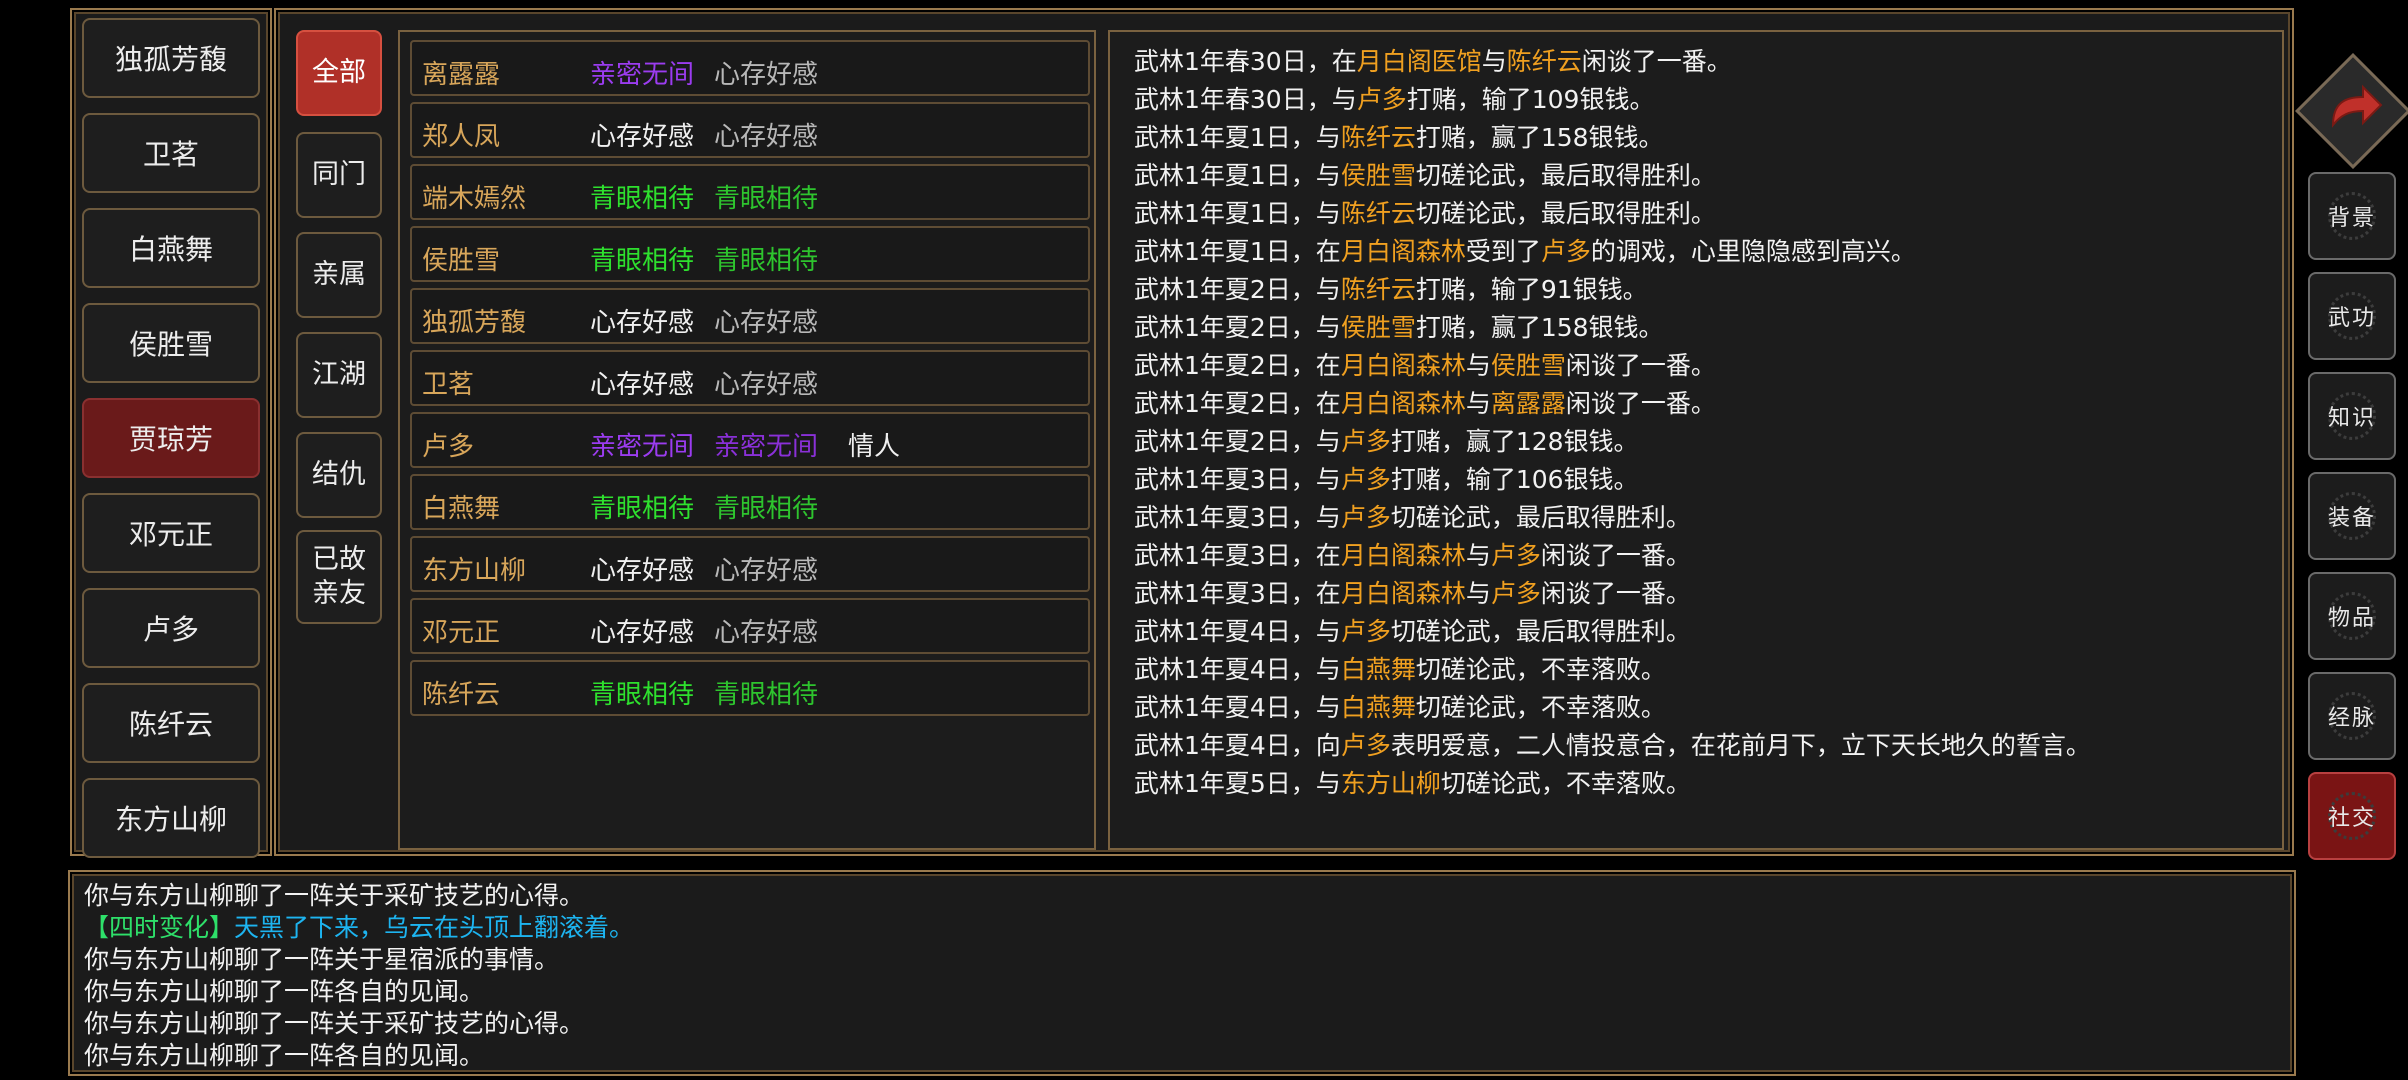  Describe the element at coordinates (1740, 745) in the screenshot. I see `log-text: 表明爱意，二人情投意合，在花前月下，立下天长地久的誓言。` at that location.